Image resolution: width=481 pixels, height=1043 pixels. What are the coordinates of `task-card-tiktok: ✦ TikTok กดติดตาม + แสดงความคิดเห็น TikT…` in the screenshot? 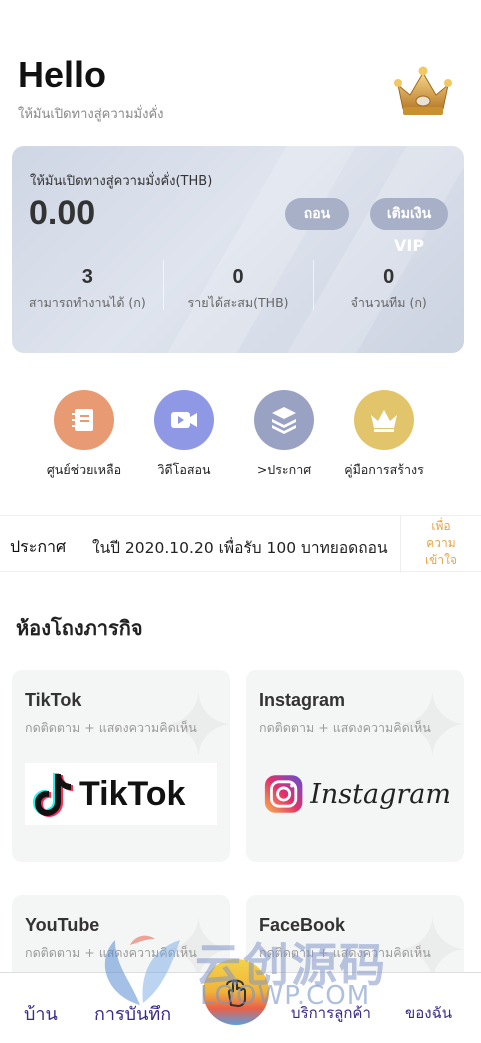 It's located at (121, 766).